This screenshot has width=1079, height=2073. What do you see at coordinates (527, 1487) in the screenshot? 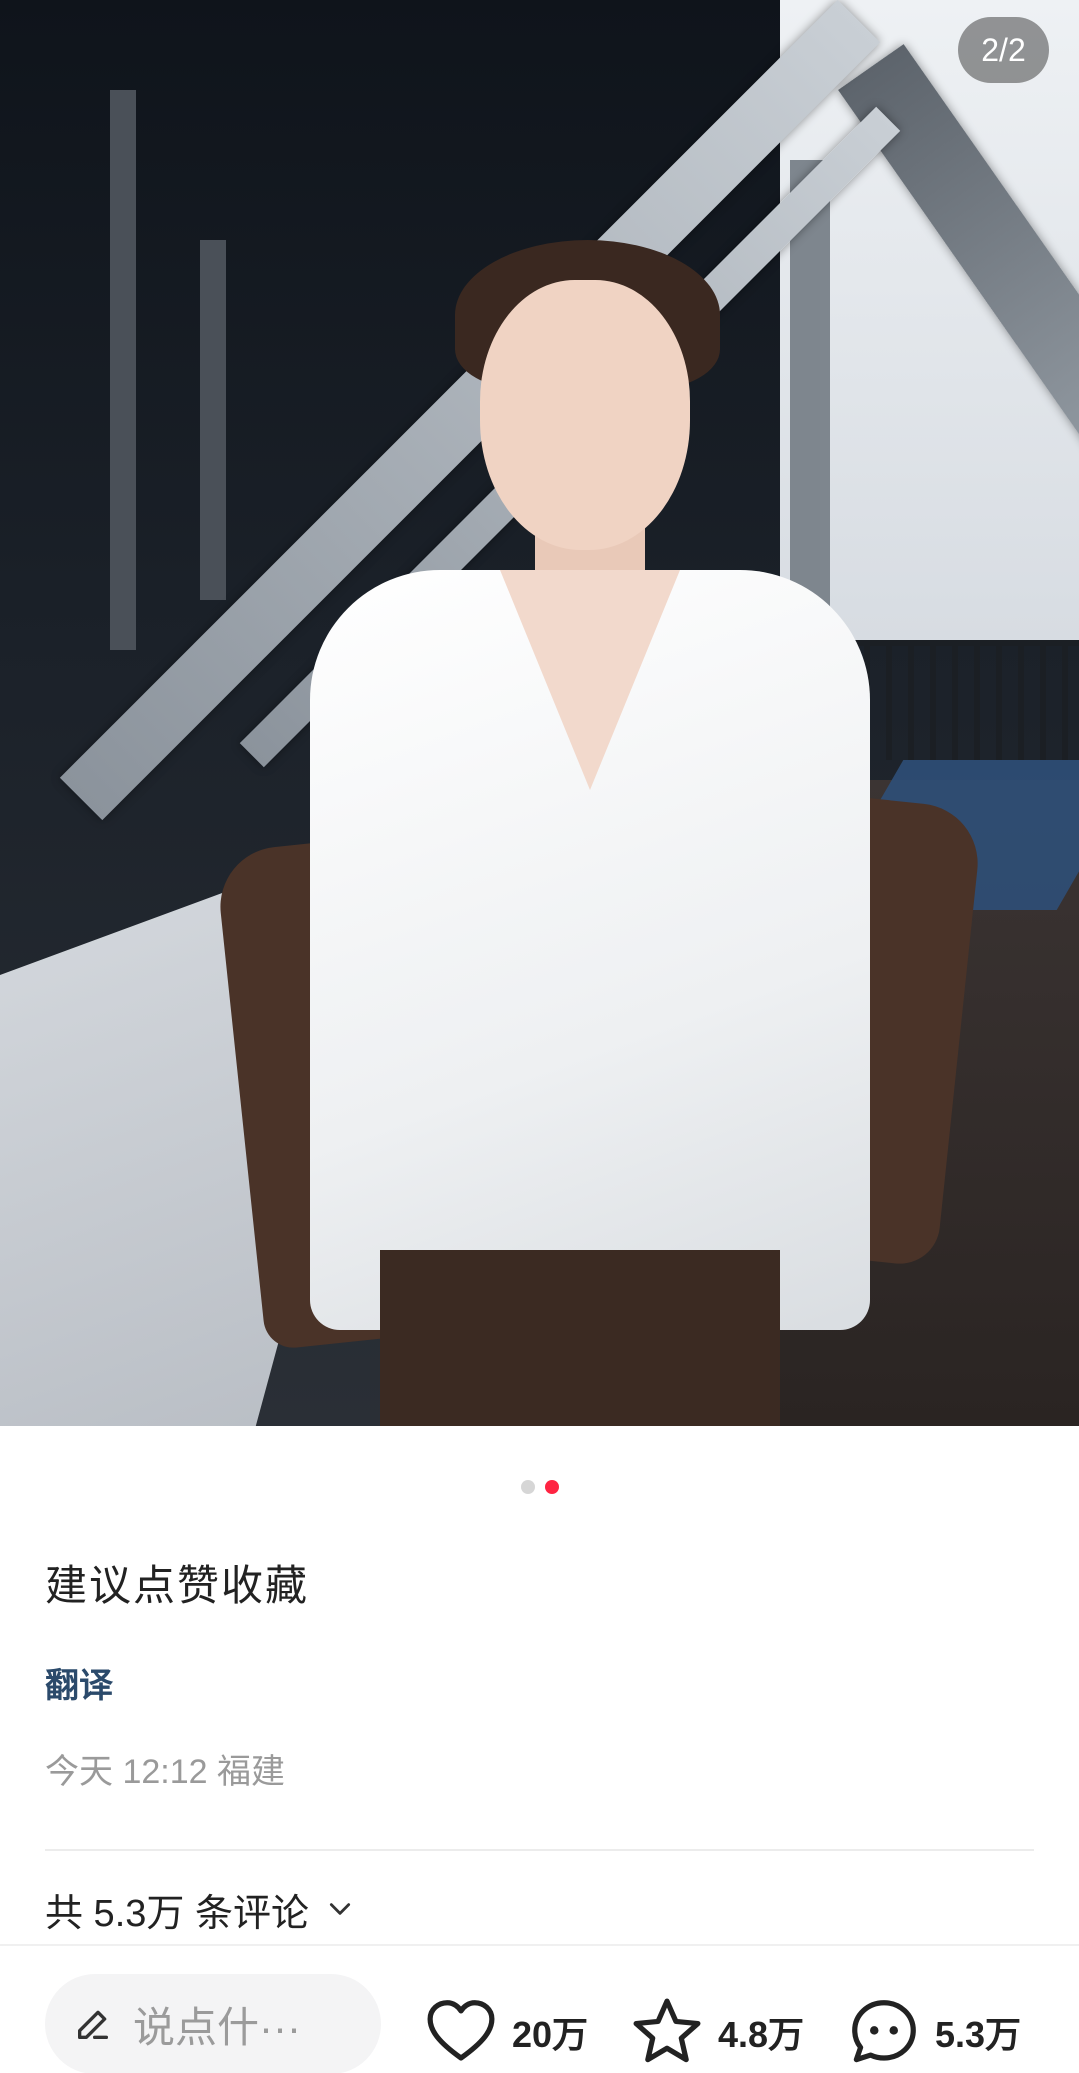
I see `carousel-dot` at bounding box center [527, 1487].